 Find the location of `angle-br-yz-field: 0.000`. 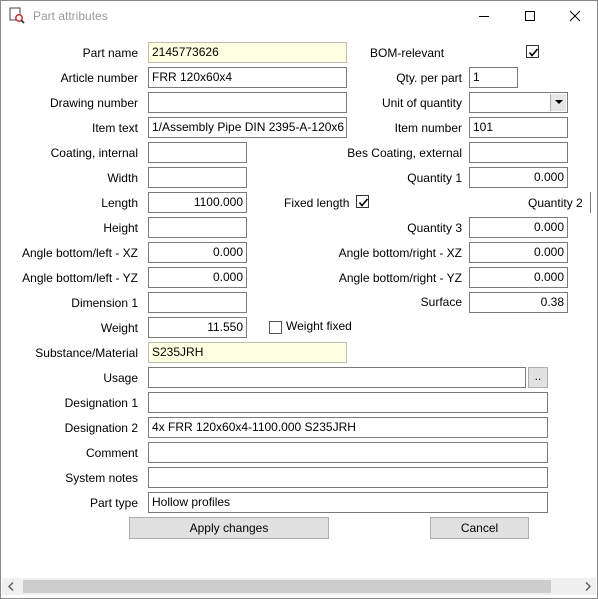

angle-br-yz-field: 0.000 is located at coordinates (518, 277).